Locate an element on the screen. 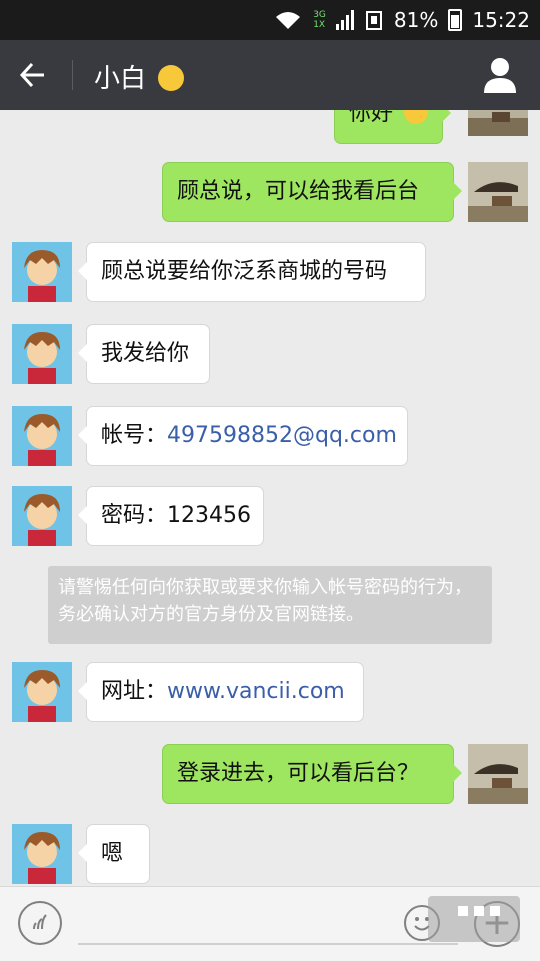 This screenshot has width=540, height=961. message-bubble: 顾总说，可以给我看后台 is located at coordinates (312, 192).